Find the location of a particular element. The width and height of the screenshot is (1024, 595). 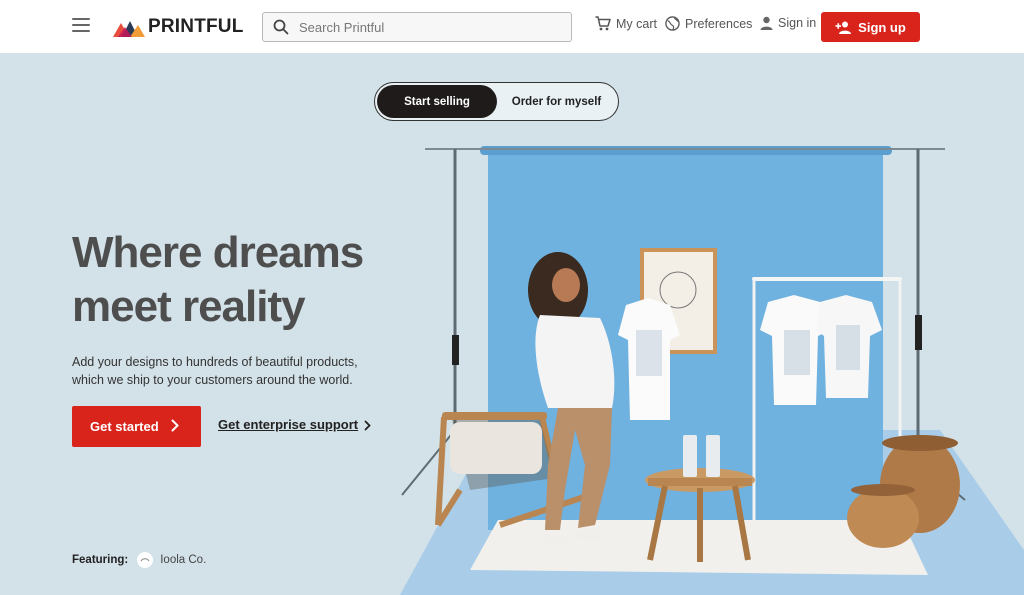

get-started-button: Get started is located at coordinates (136, 426).